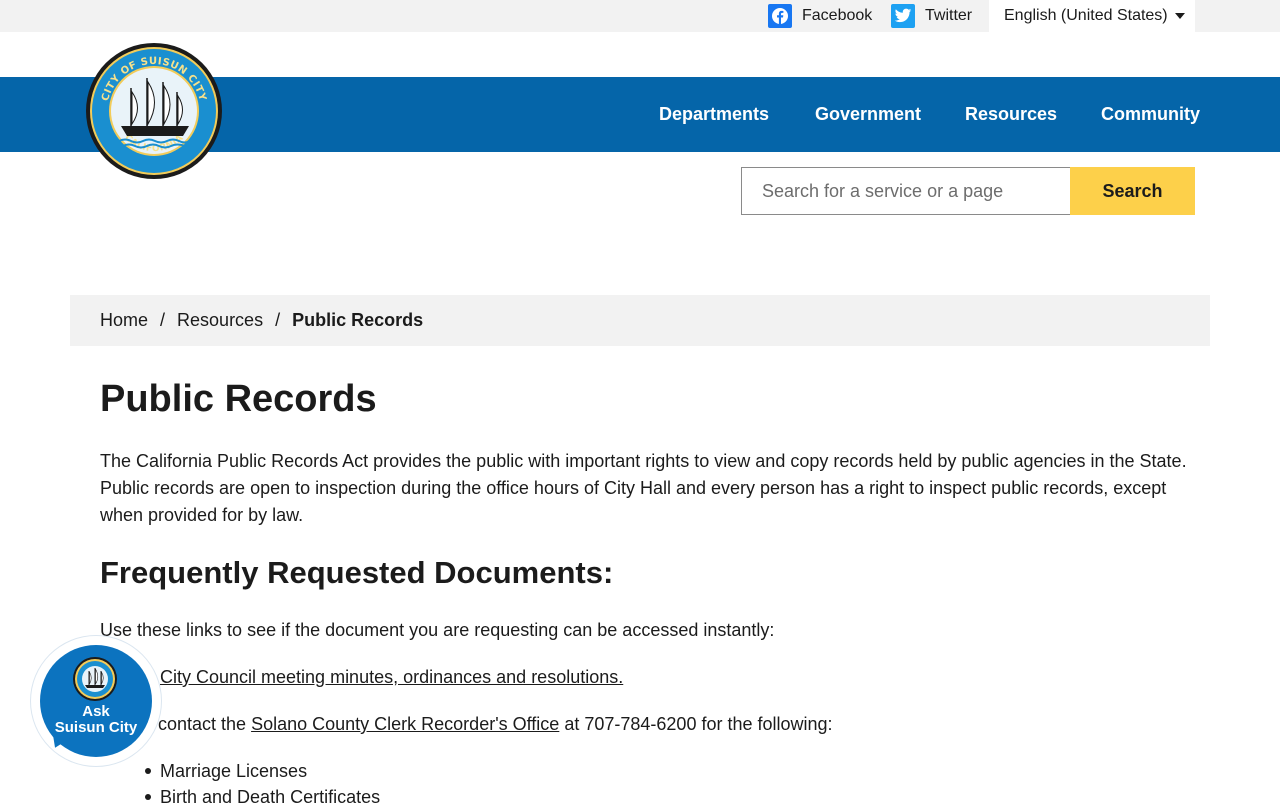 Image resolution: width=1280 pixels, height=810 pixels. What do you see at coordinates (903, 16) in the screenshot?
I see `twitter-icon` at bounding box center [903, 16].